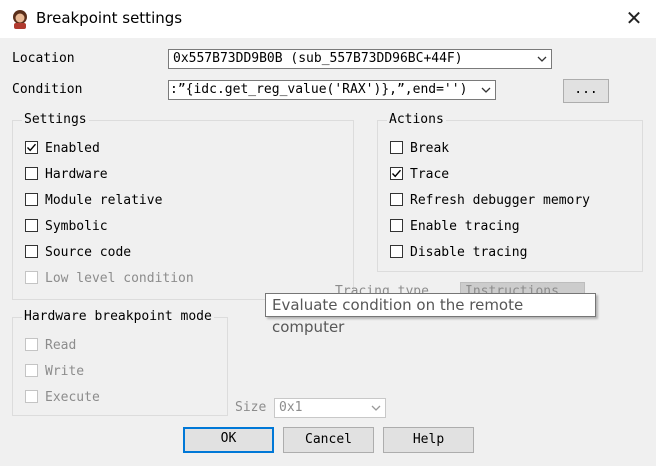 The width and height of the screenshot is (656, 466). I want to click on condition-value: :”{idc.get_reg_value('RAX')},”,end=''), so click(319, 89).